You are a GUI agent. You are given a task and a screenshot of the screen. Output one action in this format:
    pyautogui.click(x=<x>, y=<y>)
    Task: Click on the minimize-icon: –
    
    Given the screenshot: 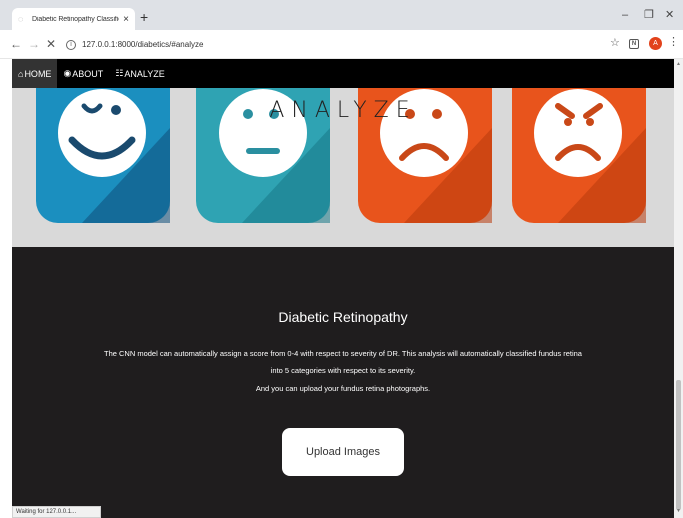 What is the action you would take?
    pyautogui.click(x=625, y=15)
    